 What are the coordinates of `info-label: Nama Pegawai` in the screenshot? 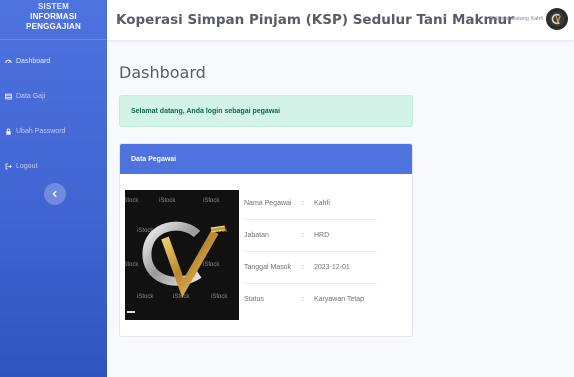 It's located at (268, 203).